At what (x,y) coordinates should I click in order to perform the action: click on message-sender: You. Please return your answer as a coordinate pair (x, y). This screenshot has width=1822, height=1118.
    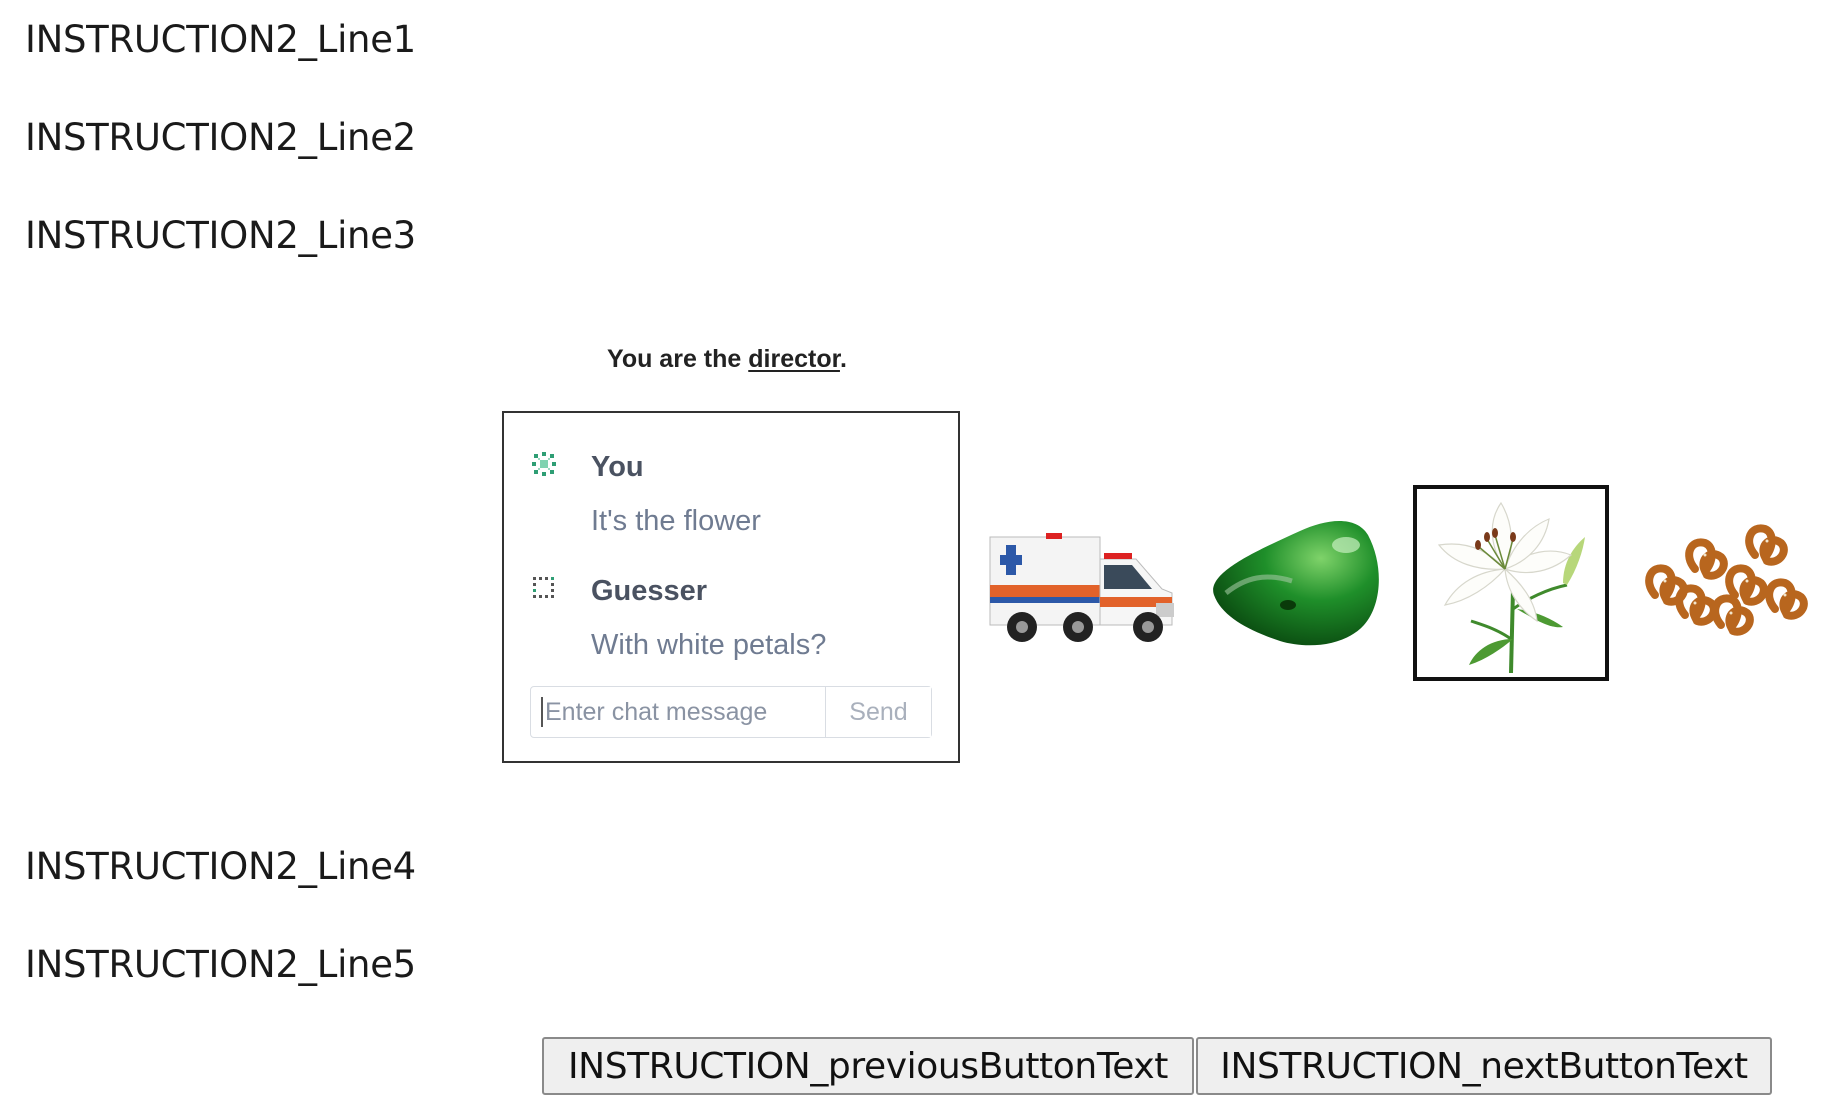
    Looking at the image, I should click on (617, 467).